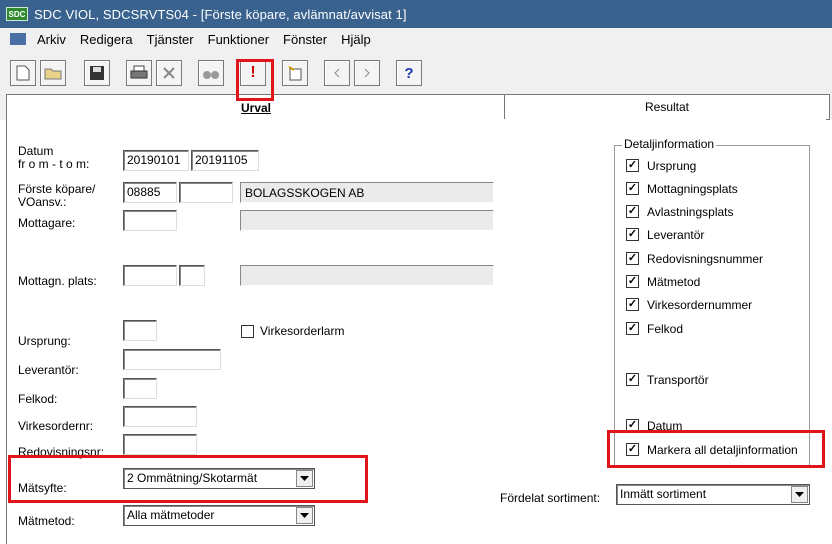  What do you see at coordinates (716, 449) in the screenshot?
I see `highlight-markera-all` at bounding box center [716, 449].